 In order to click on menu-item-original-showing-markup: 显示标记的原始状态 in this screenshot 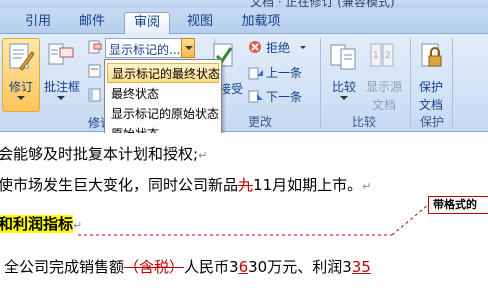, I will do `click(163, 114)`.